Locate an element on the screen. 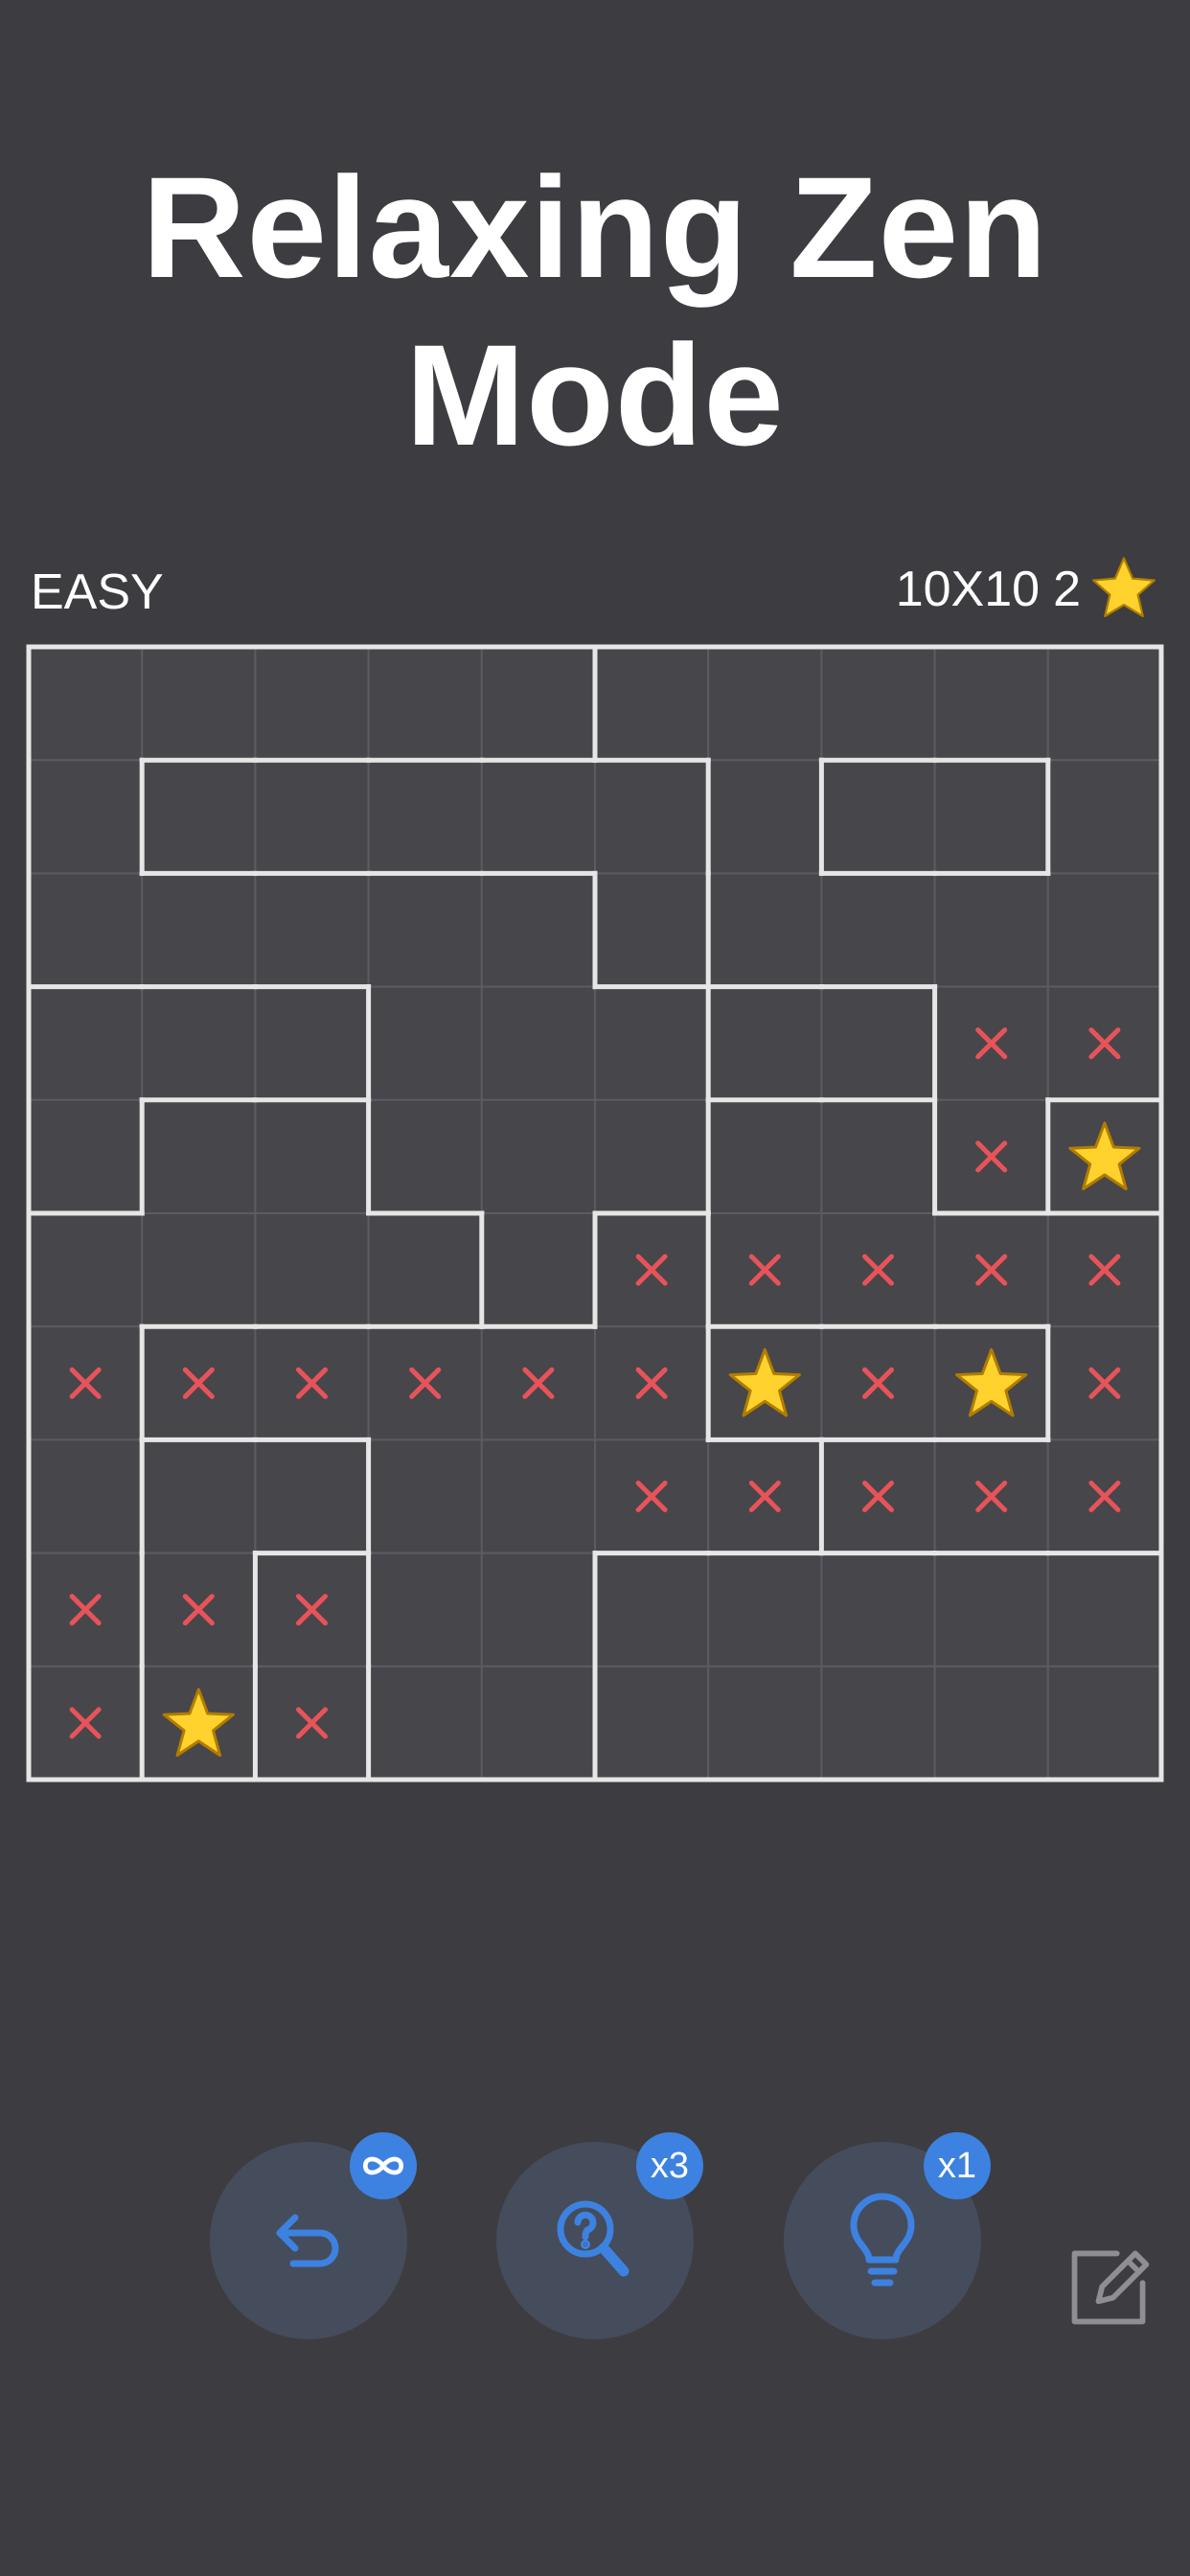 The width and height of the screenshot is (1190, 2576). lightbulb-icon is located at coordinates (883, 2240).